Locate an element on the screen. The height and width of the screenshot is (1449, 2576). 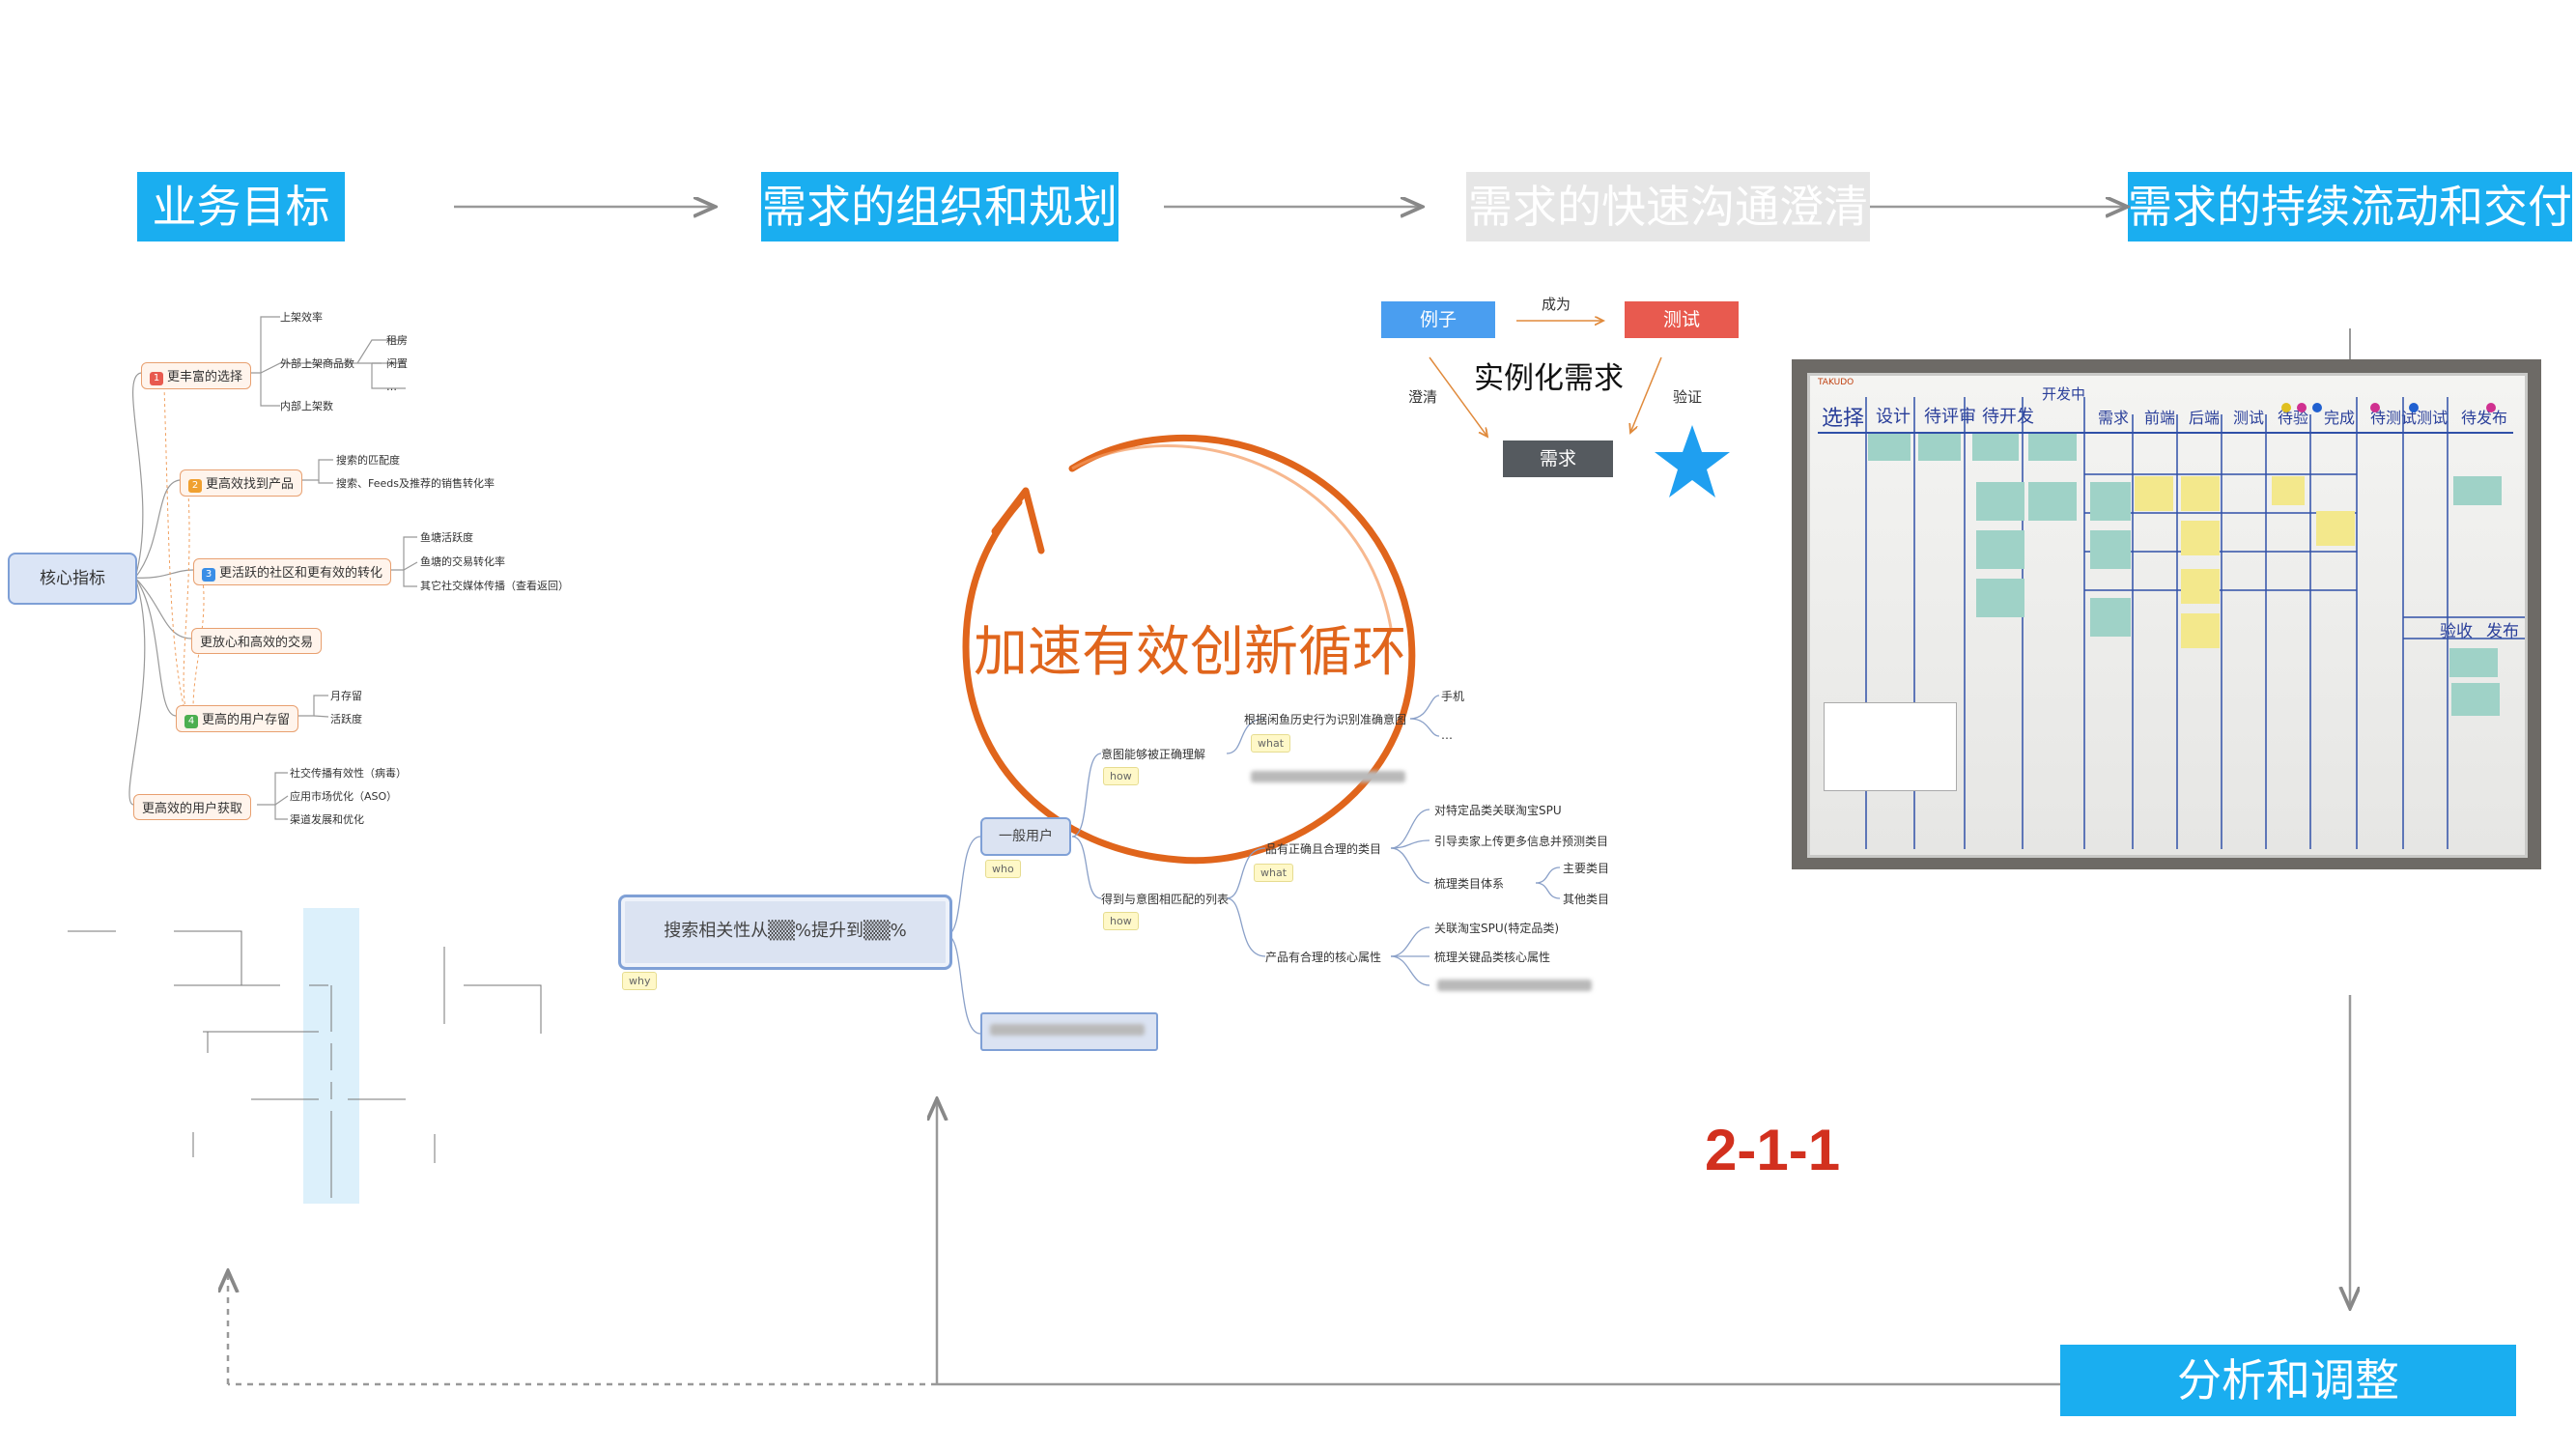
stage-clarify: 需求的快速沟通澄清 is located at coordinates (1668, 207).